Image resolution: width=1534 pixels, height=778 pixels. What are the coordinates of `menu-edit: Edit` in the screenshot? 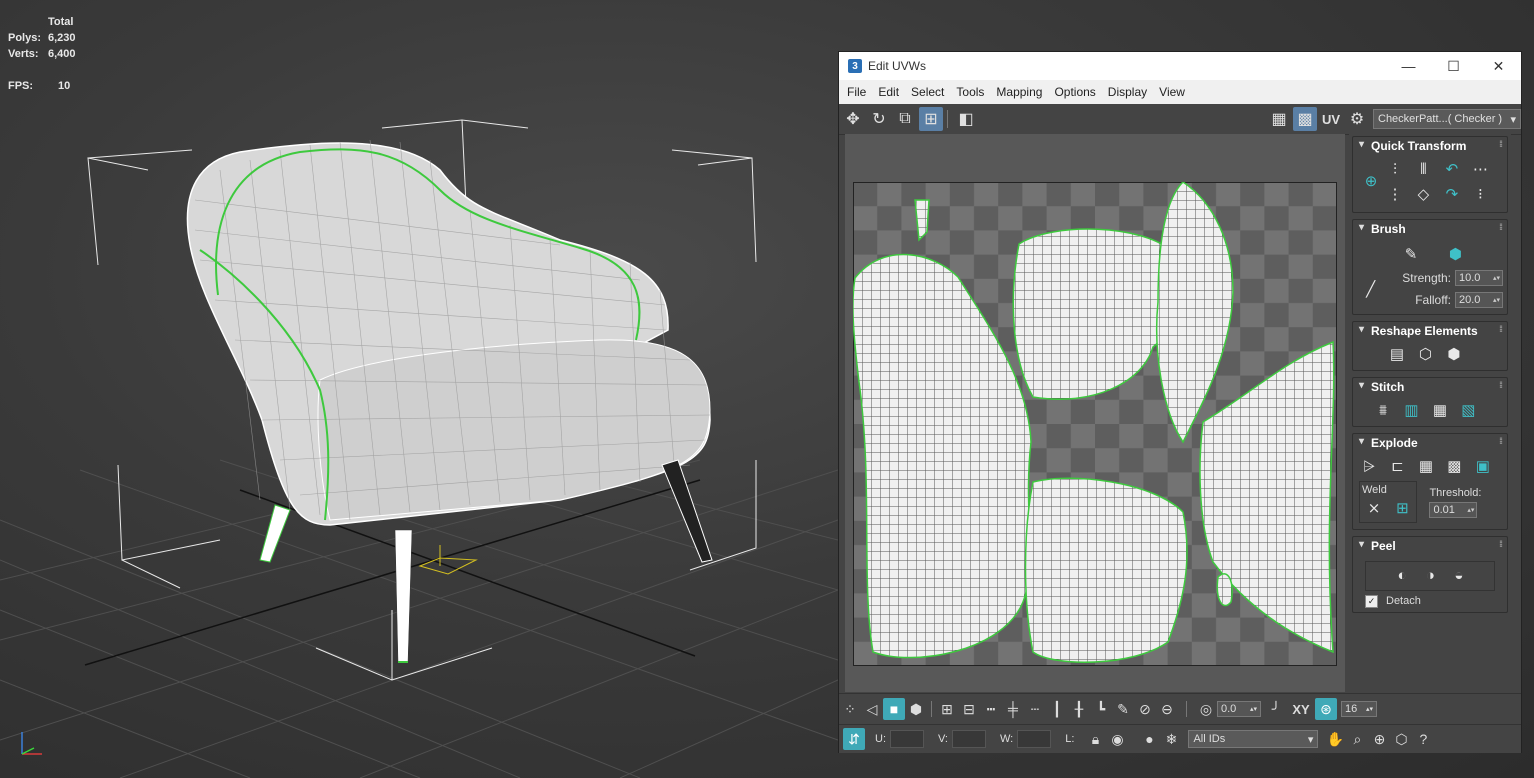 It's located at (888, 92).